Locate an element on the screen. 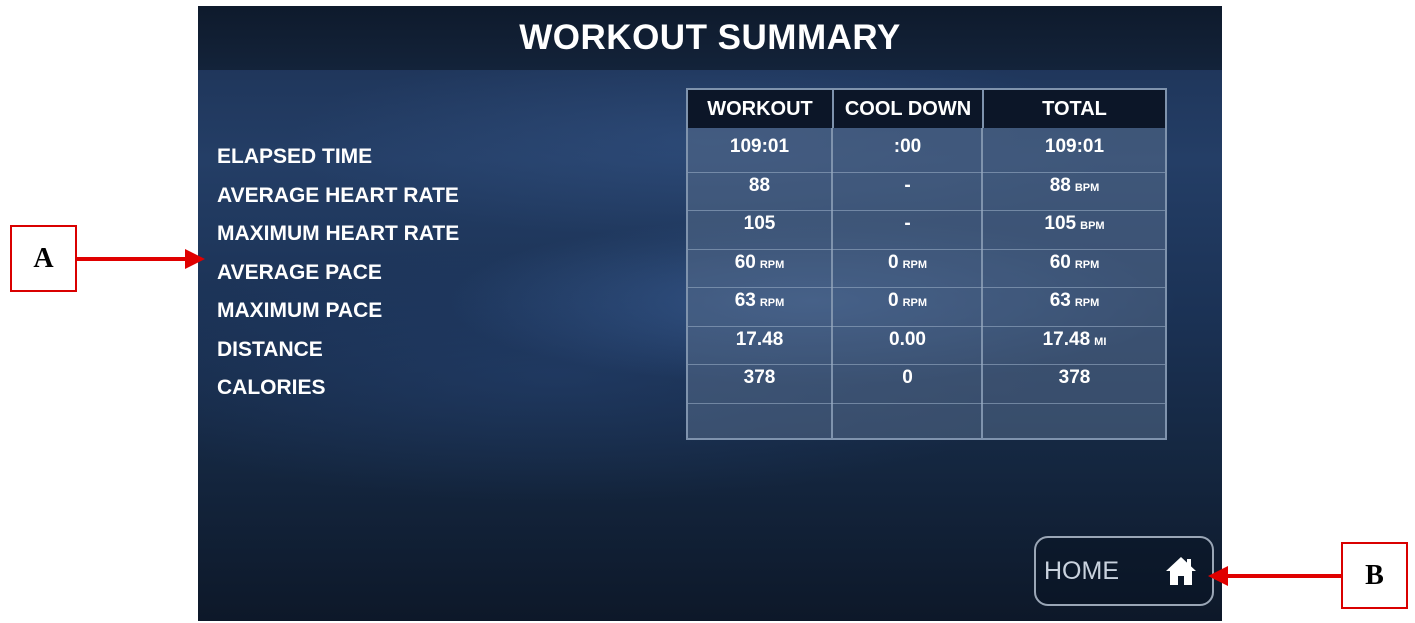 This screenshot has height=623, width=1415. table-cell: 0 is located at coordinates (907, 378).